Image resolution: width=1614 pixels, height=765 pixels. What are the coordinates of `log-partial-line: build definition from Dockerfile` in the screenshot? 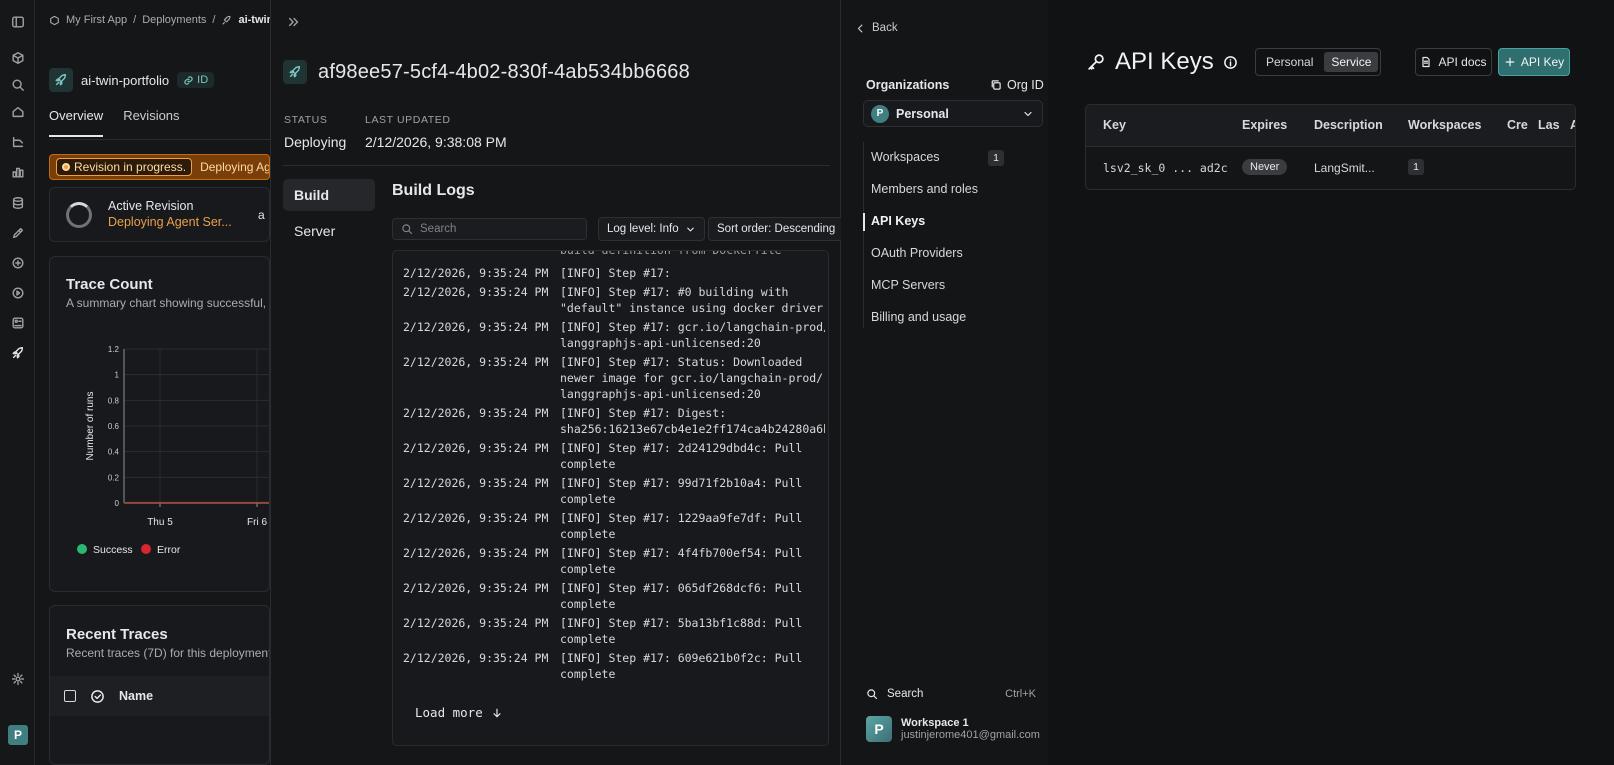 It's located at (671, 253).